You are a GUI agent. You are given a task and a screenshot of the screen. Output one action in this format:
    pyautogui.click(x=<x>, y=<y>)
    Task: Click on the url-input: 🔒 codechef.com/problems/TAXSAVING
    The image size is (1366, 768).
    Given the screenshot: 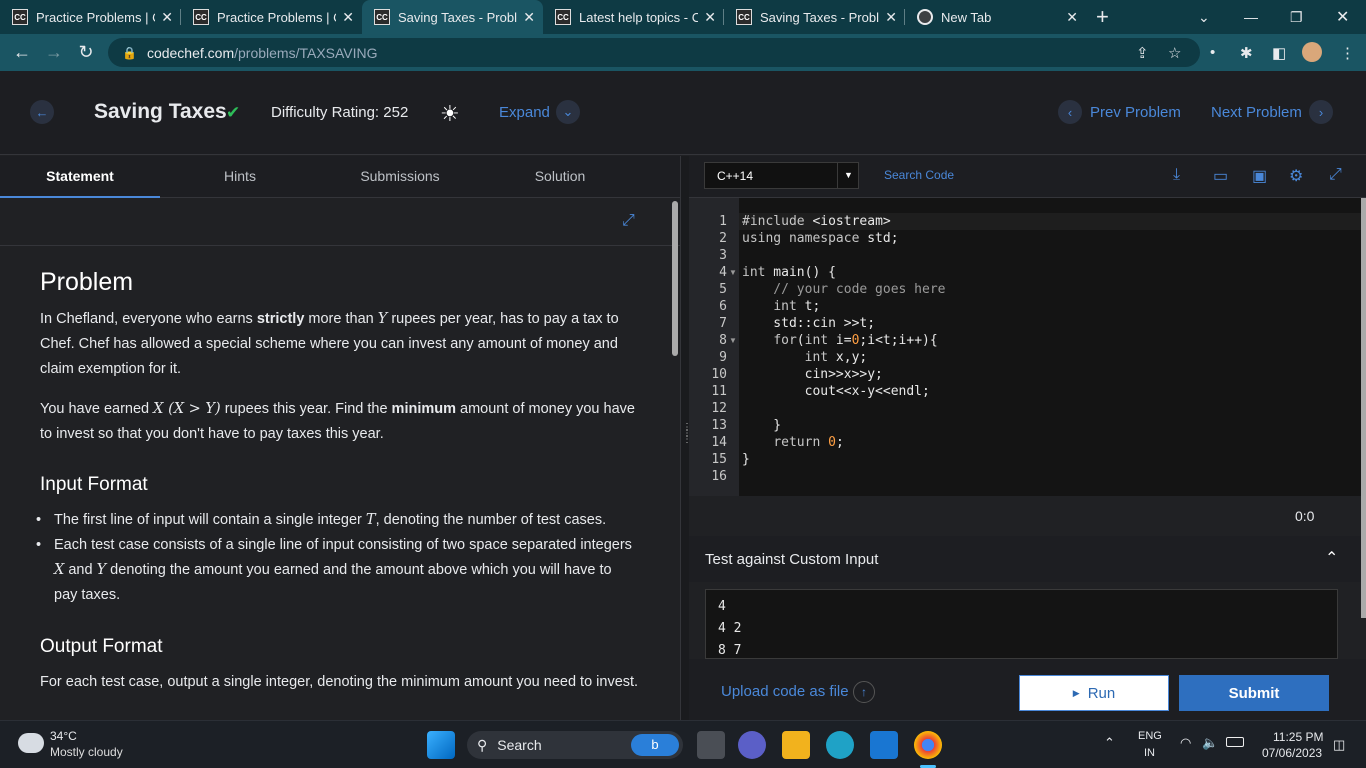 What is the action you would take?
    pyautogui.click(x=654, y=52)
    